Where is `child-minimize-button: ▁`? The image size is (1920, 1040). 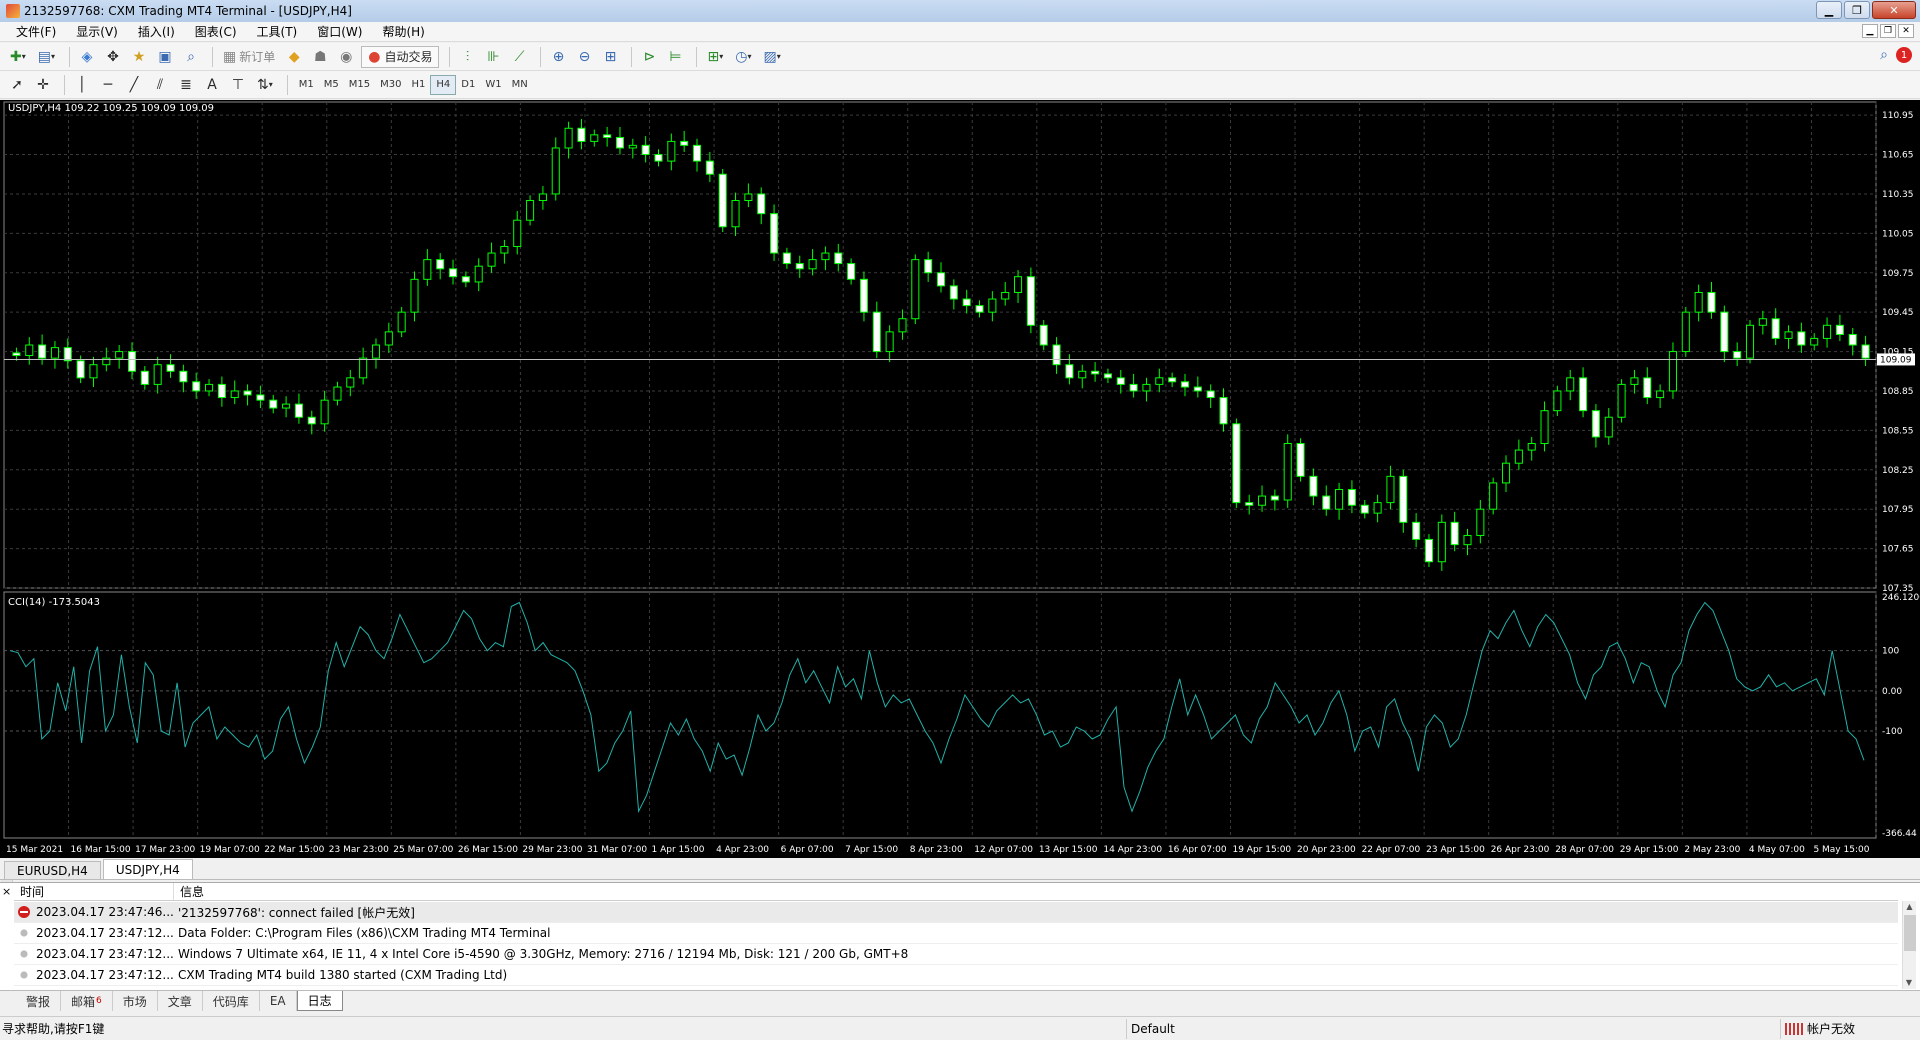
child-minimize-button: ▁ is located at coordinates (1870, 31).